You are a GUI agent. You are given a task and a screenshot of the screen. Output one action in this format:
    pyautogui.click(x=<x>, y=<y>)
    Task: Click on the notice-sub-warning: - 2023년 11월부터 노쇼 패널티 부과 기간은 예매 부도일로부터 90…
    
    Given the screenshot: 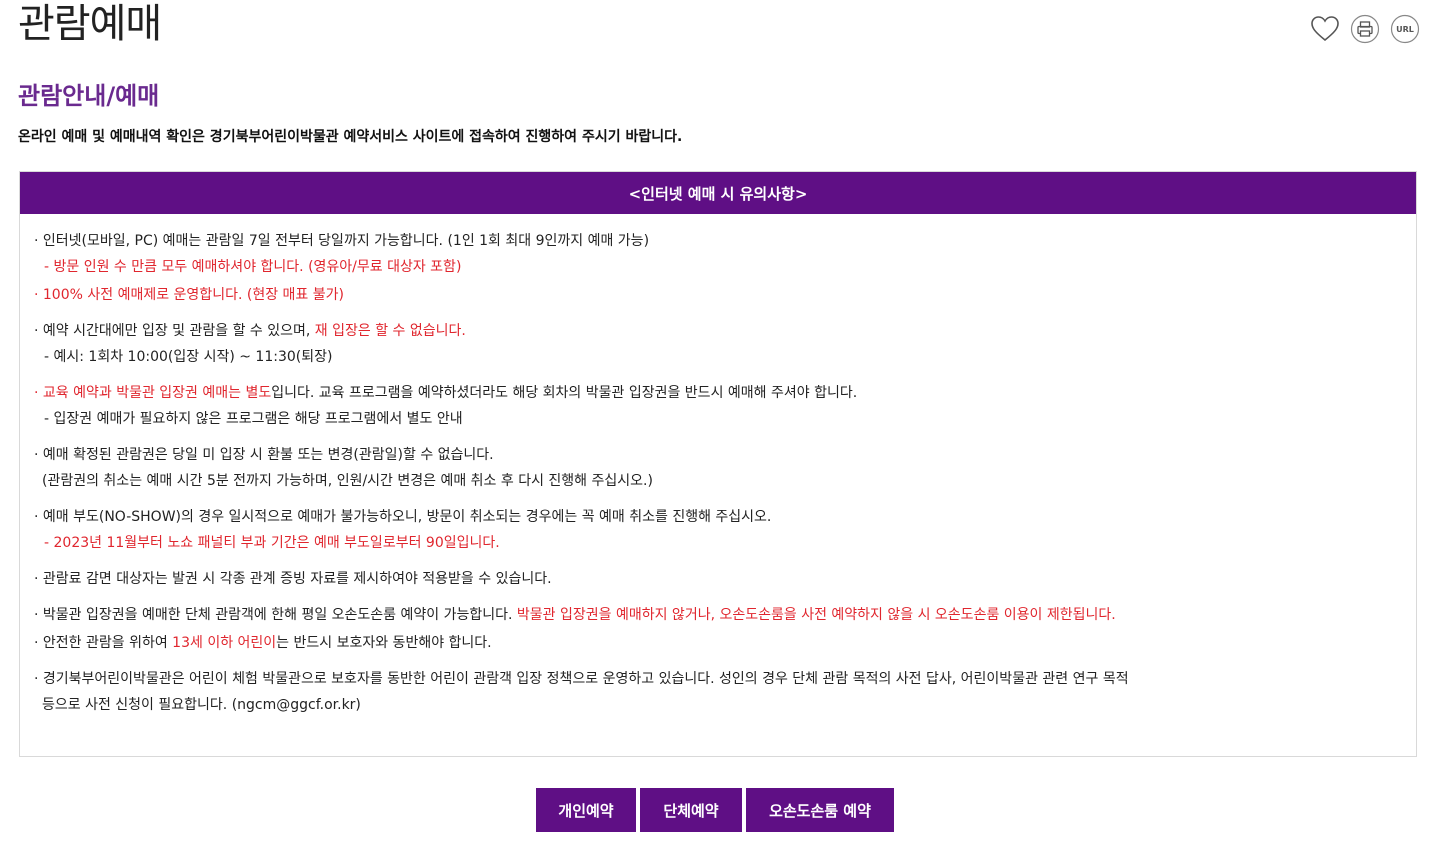 What is the action you would take?
    pyautogui.click(x=272, y=543)
    